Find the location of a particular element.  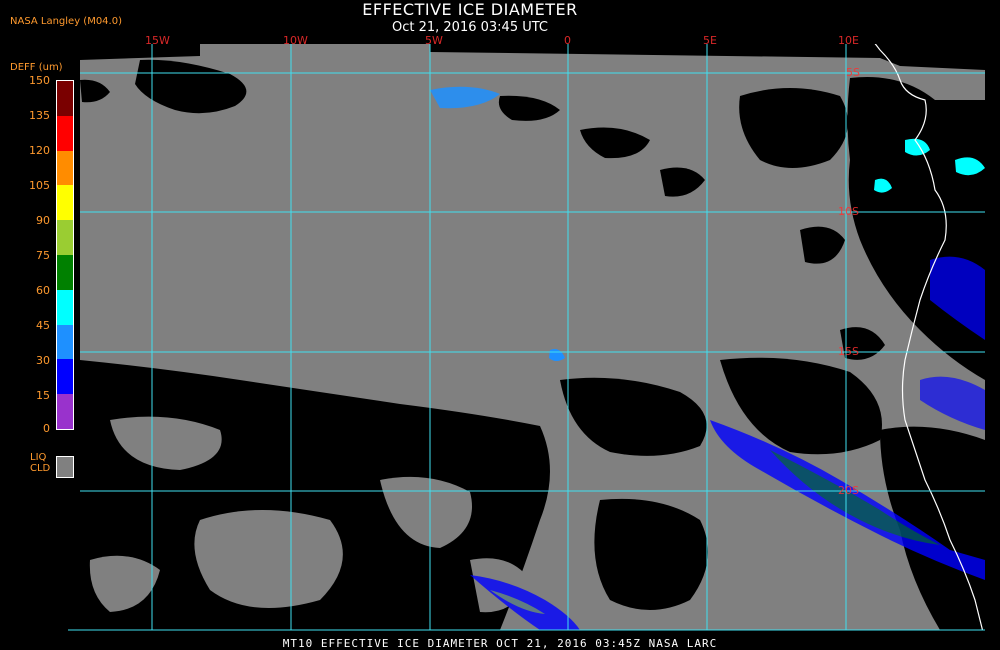

legend-tick: 150 is located at coordinates (39, 80).